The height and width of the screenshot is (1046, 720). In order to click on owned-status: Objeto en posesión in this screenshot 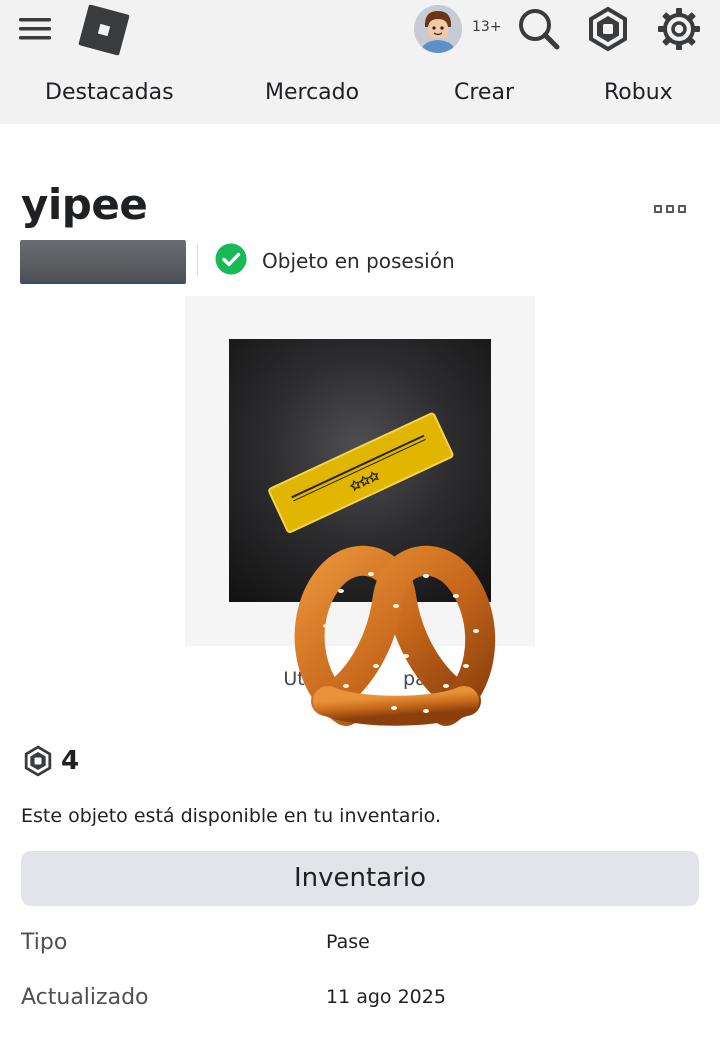, I will do `click(358, 261)`.